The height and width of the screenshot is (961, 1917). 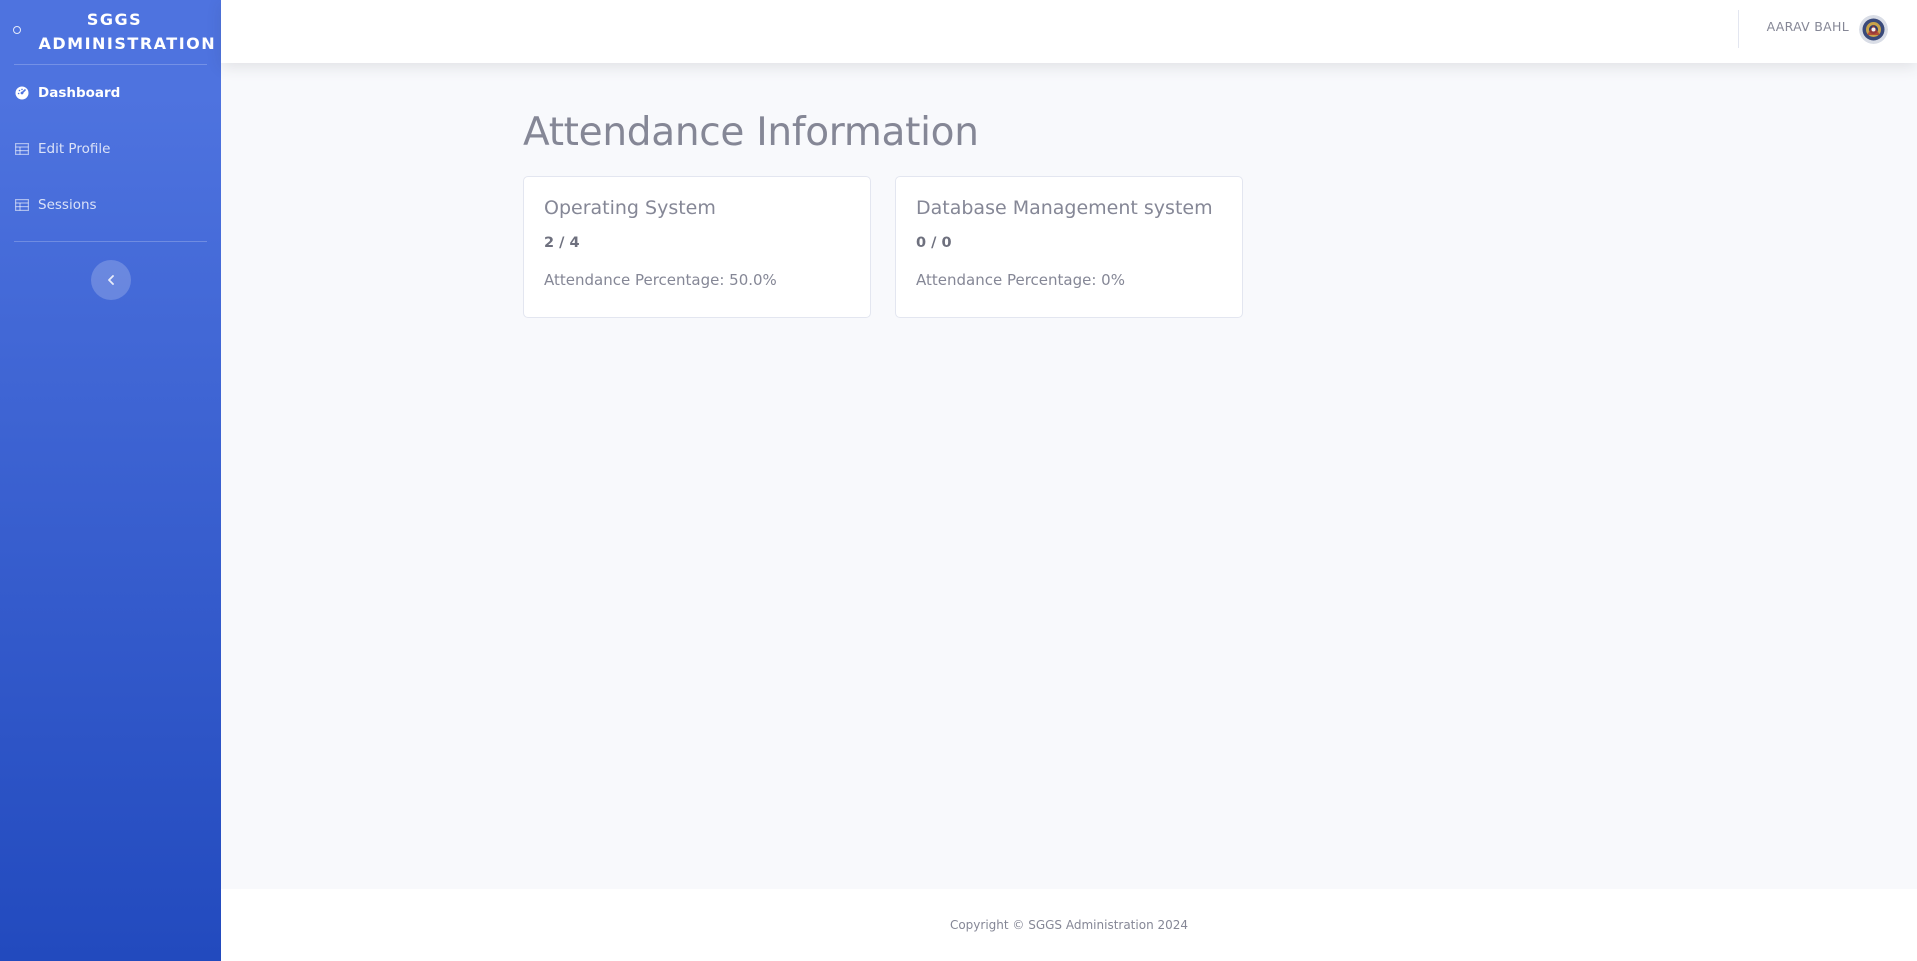 What do you see at coordinates (110, 205) in the screenshot?
I see `sidebar-item-sessions: Sessions` at bounding box center [110, 205].